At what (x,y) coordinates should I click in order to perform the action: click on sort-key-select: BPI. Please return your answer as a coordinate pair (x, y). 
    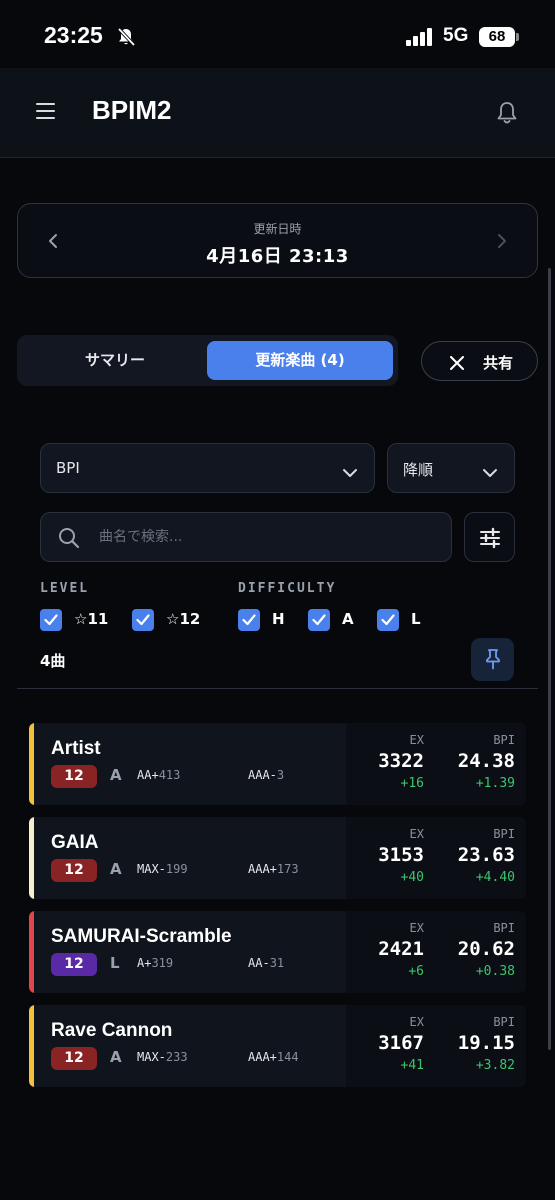
    Looking at the image, I should click on (207, 468).